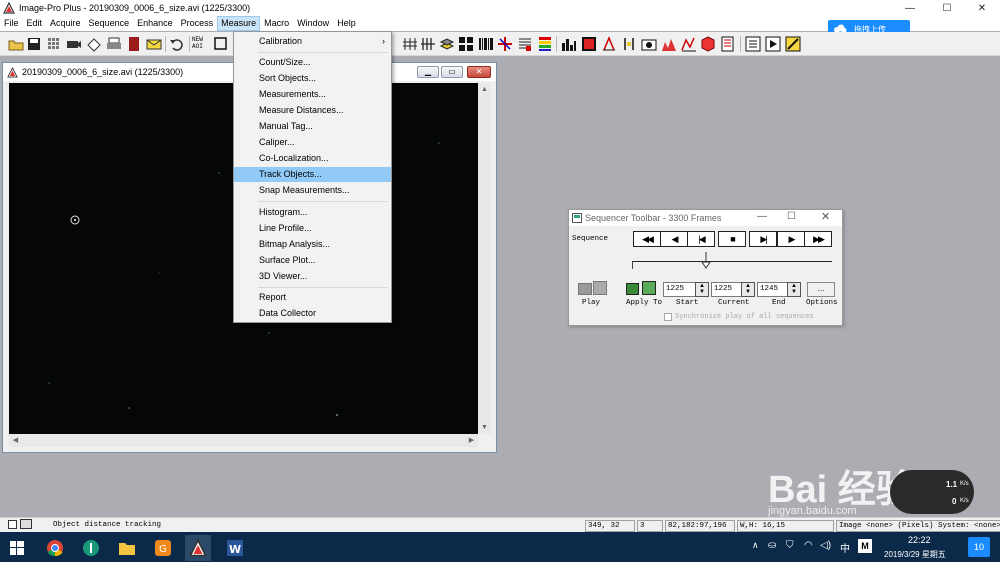 Image resolution: width=1000 pixels, height=562 pixels. Describe the element at coordinates (919, 540) in the screenshot. I see `clock-time: 22:22` at that location.